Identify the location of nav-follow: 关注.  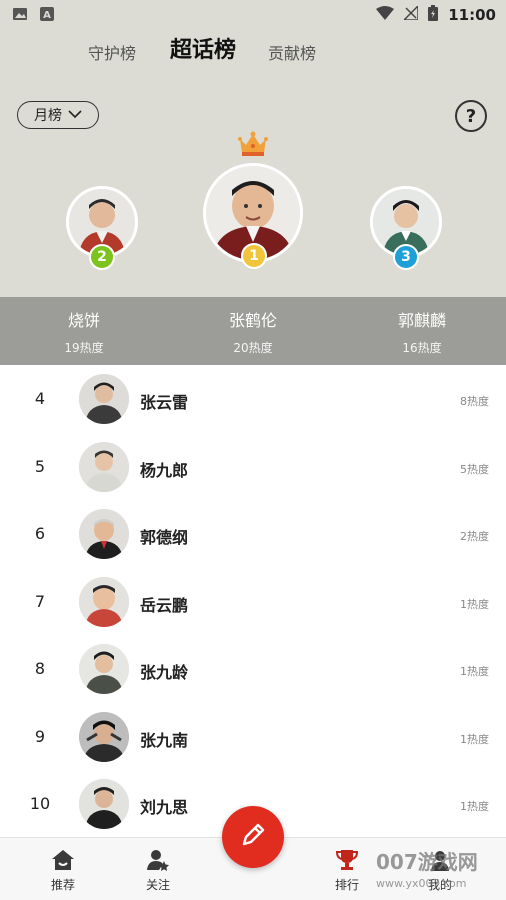
(158, 870).